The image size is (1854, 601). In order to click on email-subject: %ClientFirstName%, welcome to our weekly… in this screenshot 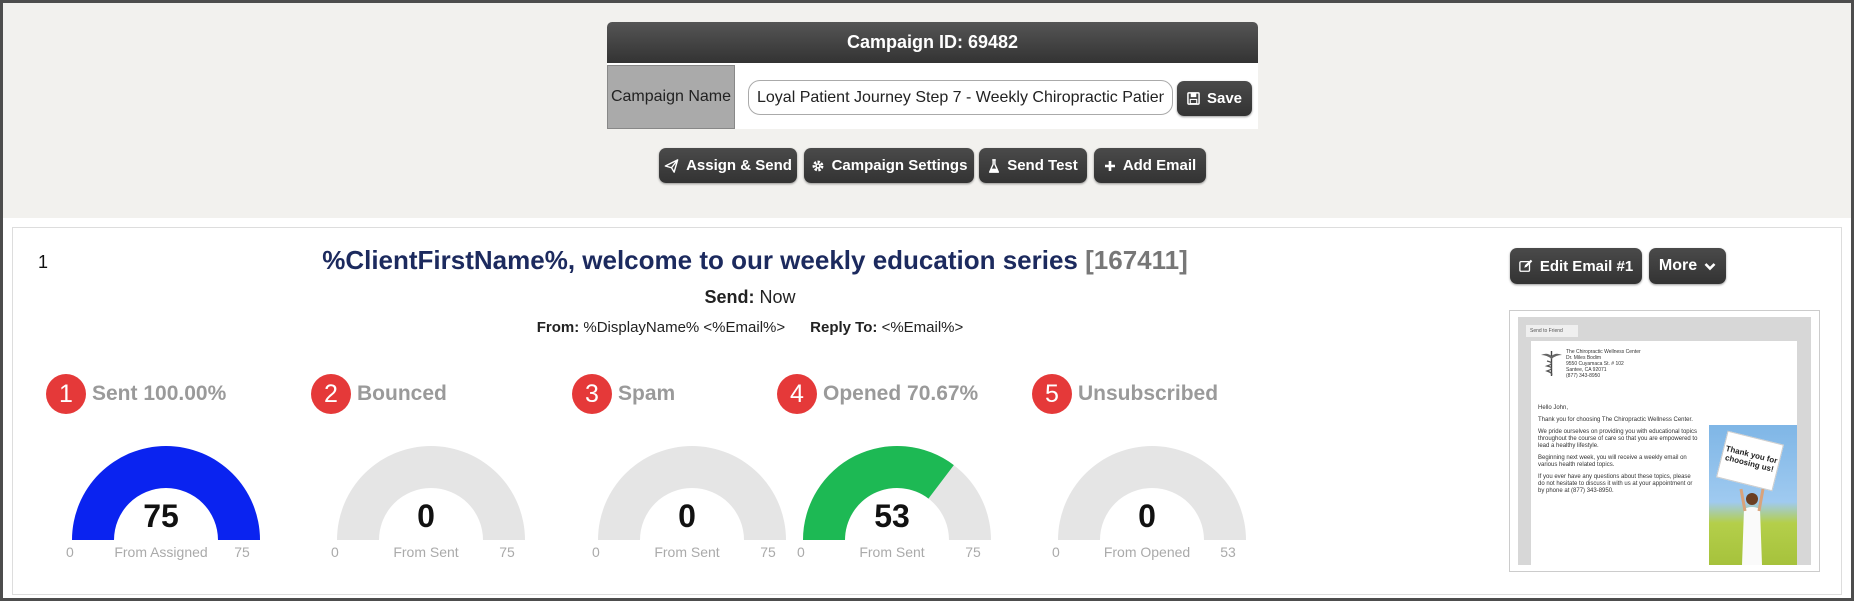, I will do `click(755, 260)`.